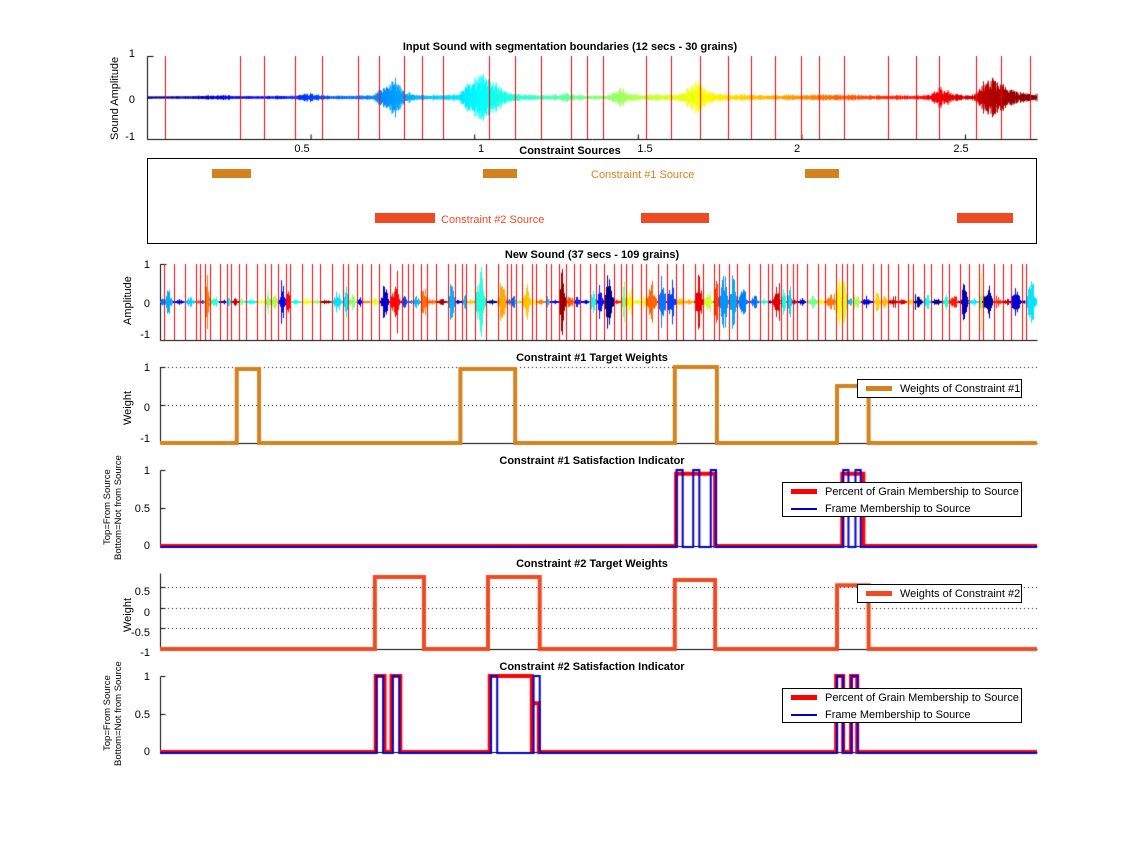 This screenshot has width=1135, height=851. Describe the element at coordinates (898, 714) in the screenshot. I see `legend-label-frame-membership-2: Frame Membership to Source` at that location.